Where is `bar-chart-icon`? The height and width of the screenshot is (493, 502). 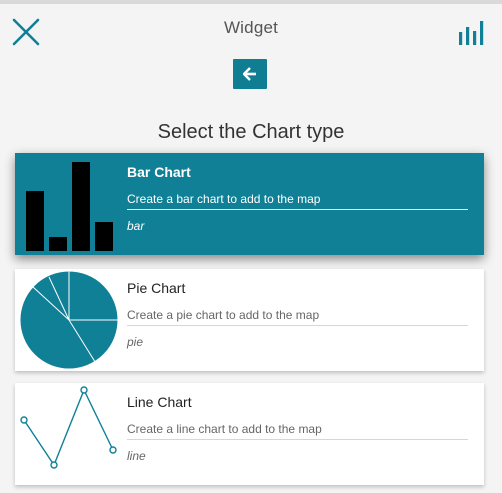 bar-chart-icon is located at coordinates (472, 33).